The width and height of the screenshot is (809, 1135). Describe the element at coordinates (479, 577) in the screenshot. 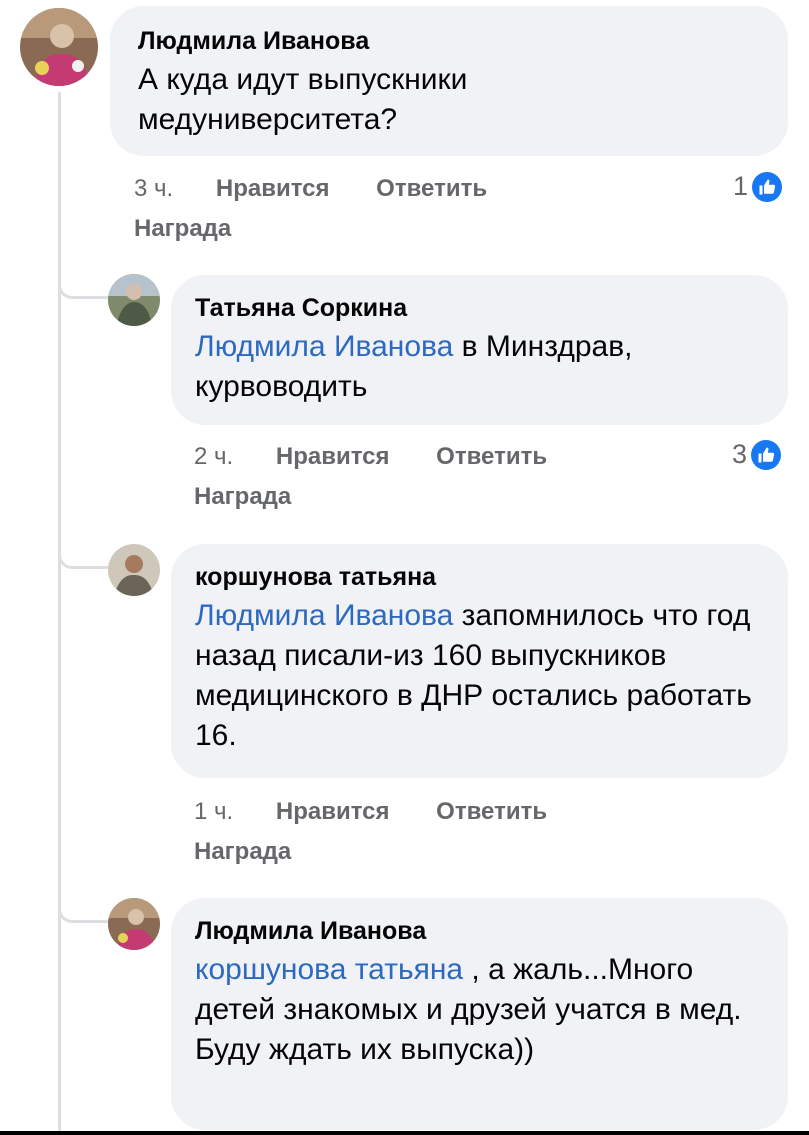

I see `comment-author: коршунова татьяна` at that location.